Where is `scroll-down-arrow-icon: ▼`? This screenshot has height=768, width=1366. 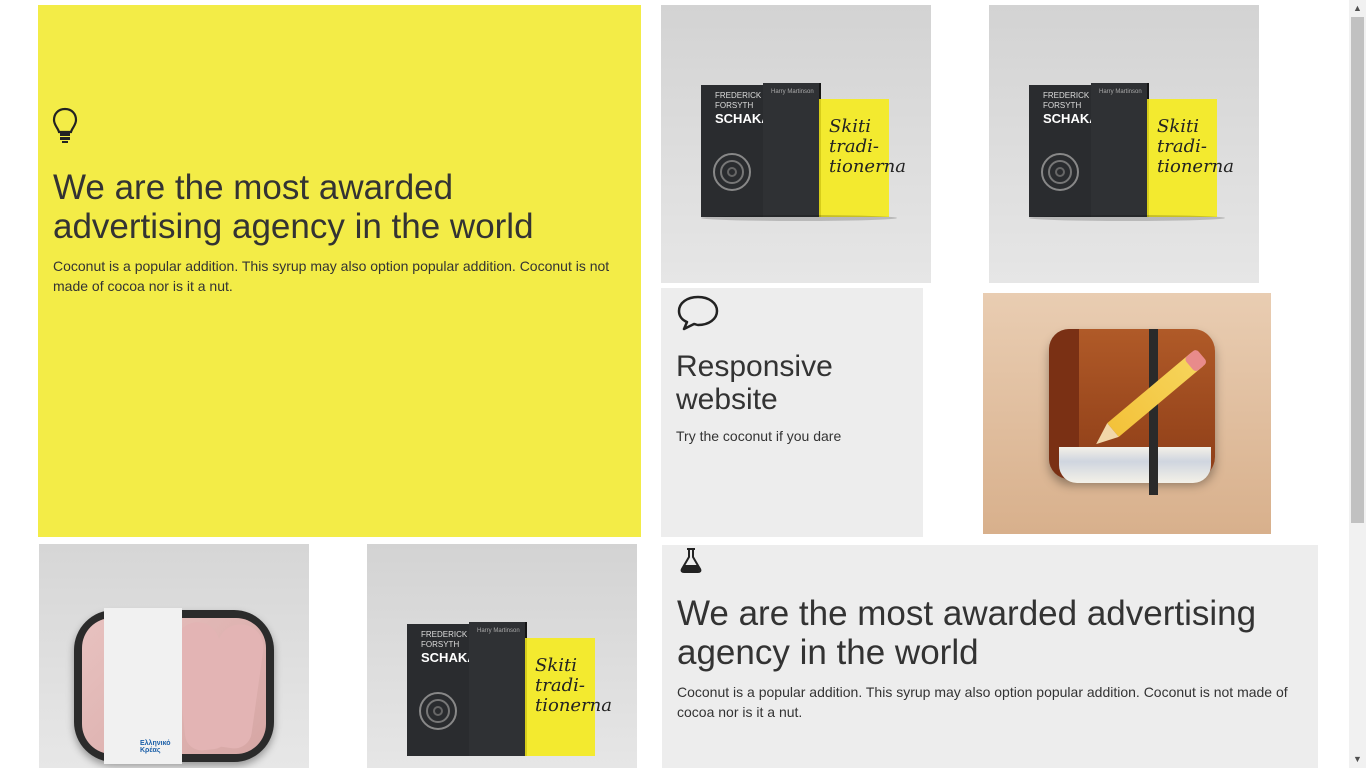
scroll-down-arrow-icon: ▼ is located at coordinates (1357, 759).